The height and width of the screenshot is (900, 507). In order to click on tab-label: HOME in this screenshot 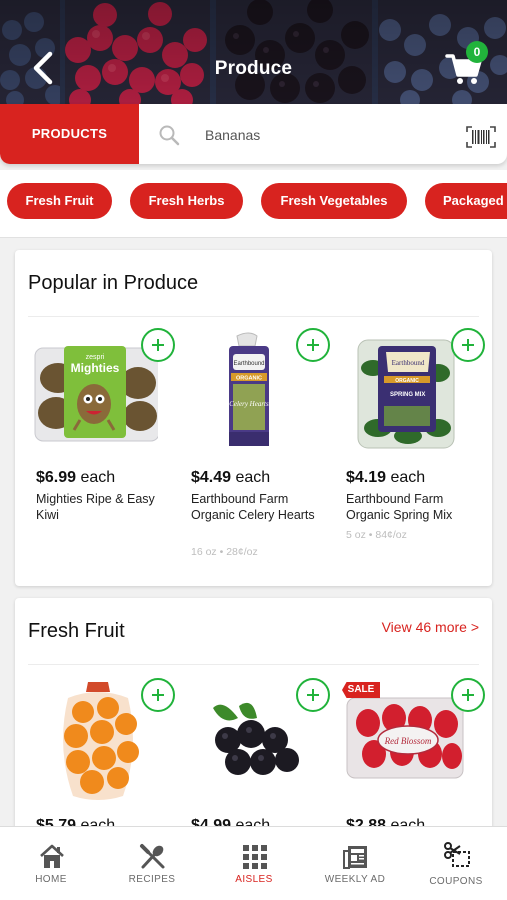, I will do `click(51, 879)`.